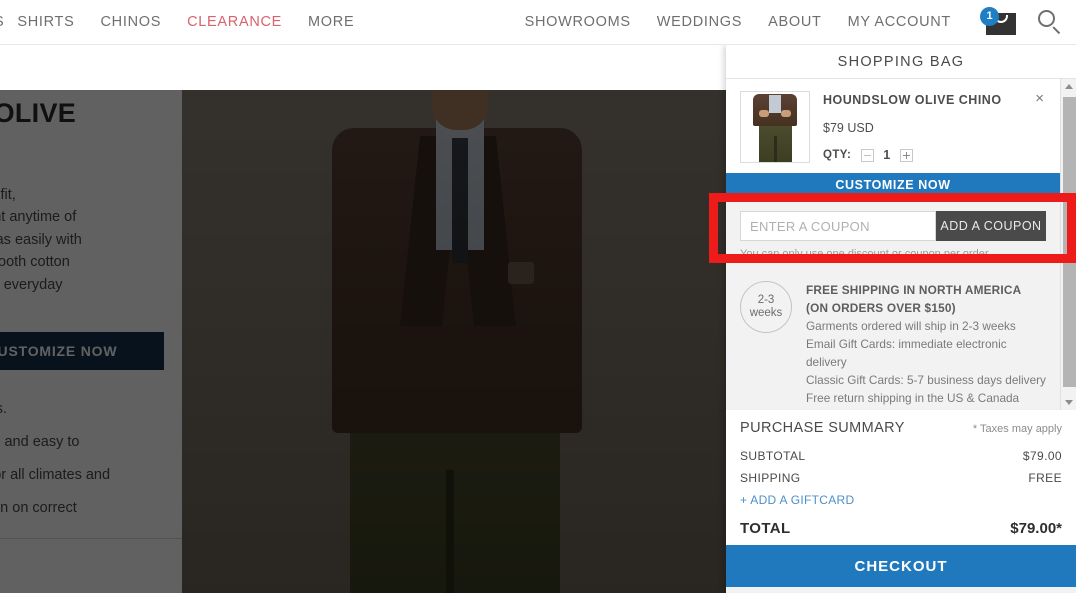 This screenshot has height=593, width=1076. What do you see at coordinates (1039, 98) in the screenshot?
I see `remove-item-icon: ×` at bounding box center [1039, 98].